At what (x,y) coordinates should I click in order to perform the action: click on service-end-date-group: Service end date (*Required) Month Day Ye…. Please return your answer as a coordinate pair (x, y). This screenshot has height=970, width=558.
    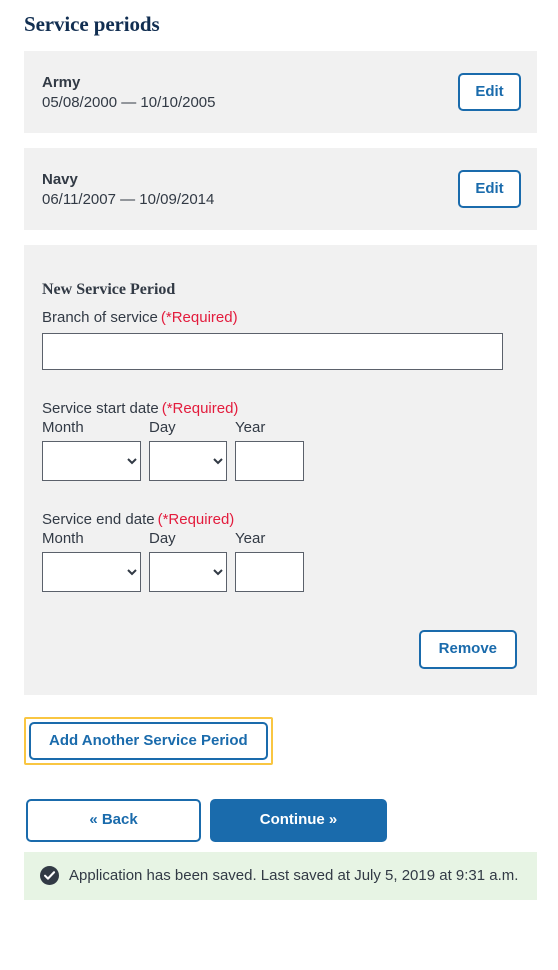
    Looking at the image, I should click on (279, 551).